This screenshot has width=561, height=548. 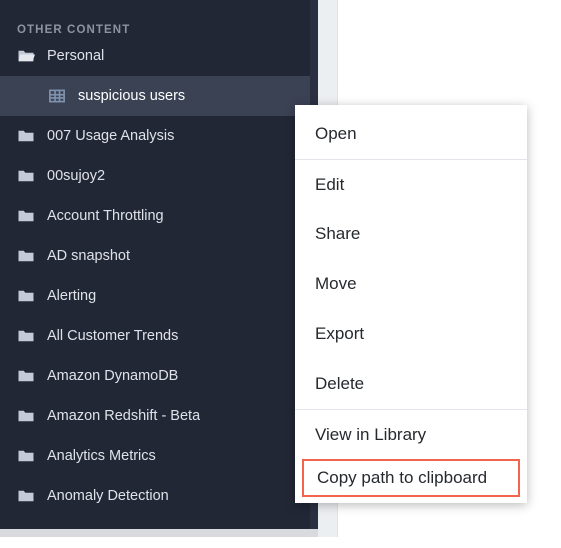 What do you see at coordinates (57, 96) in the screenshot?
I see `table-icon` at bounding box center [57, 96].